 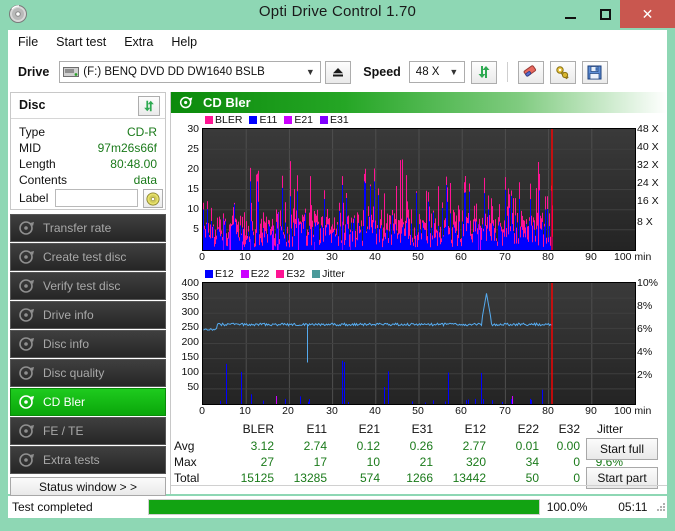 What do you see at coordinates (190, 357) in the screenshot?
I see `jitter-ytick: 150` at bounding box center [190, 357].